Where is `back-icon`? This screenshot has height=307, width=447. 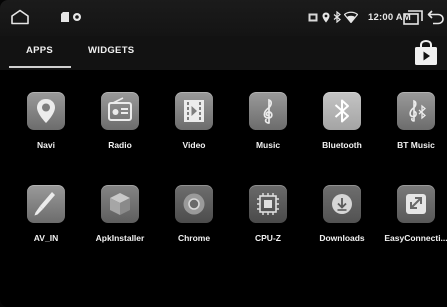 back-icon is located at coordinates (436, 17).